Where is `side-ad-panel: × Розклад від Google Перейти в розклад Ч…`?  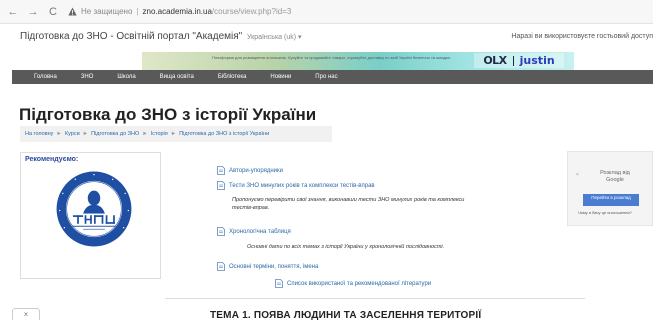 side-ad-panel: × Розклад від Google Перейти в розклад Ч… is located at coordinates (610, 188).